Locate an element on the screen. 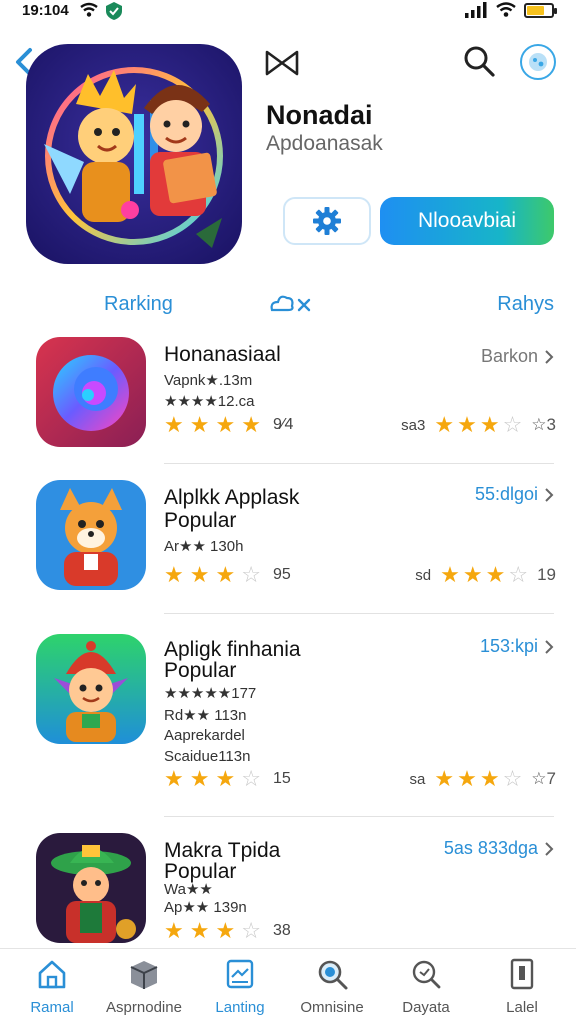 The width and height of the screenshot is (576, 1024). status-indicators is located at coordinates (510, 10).